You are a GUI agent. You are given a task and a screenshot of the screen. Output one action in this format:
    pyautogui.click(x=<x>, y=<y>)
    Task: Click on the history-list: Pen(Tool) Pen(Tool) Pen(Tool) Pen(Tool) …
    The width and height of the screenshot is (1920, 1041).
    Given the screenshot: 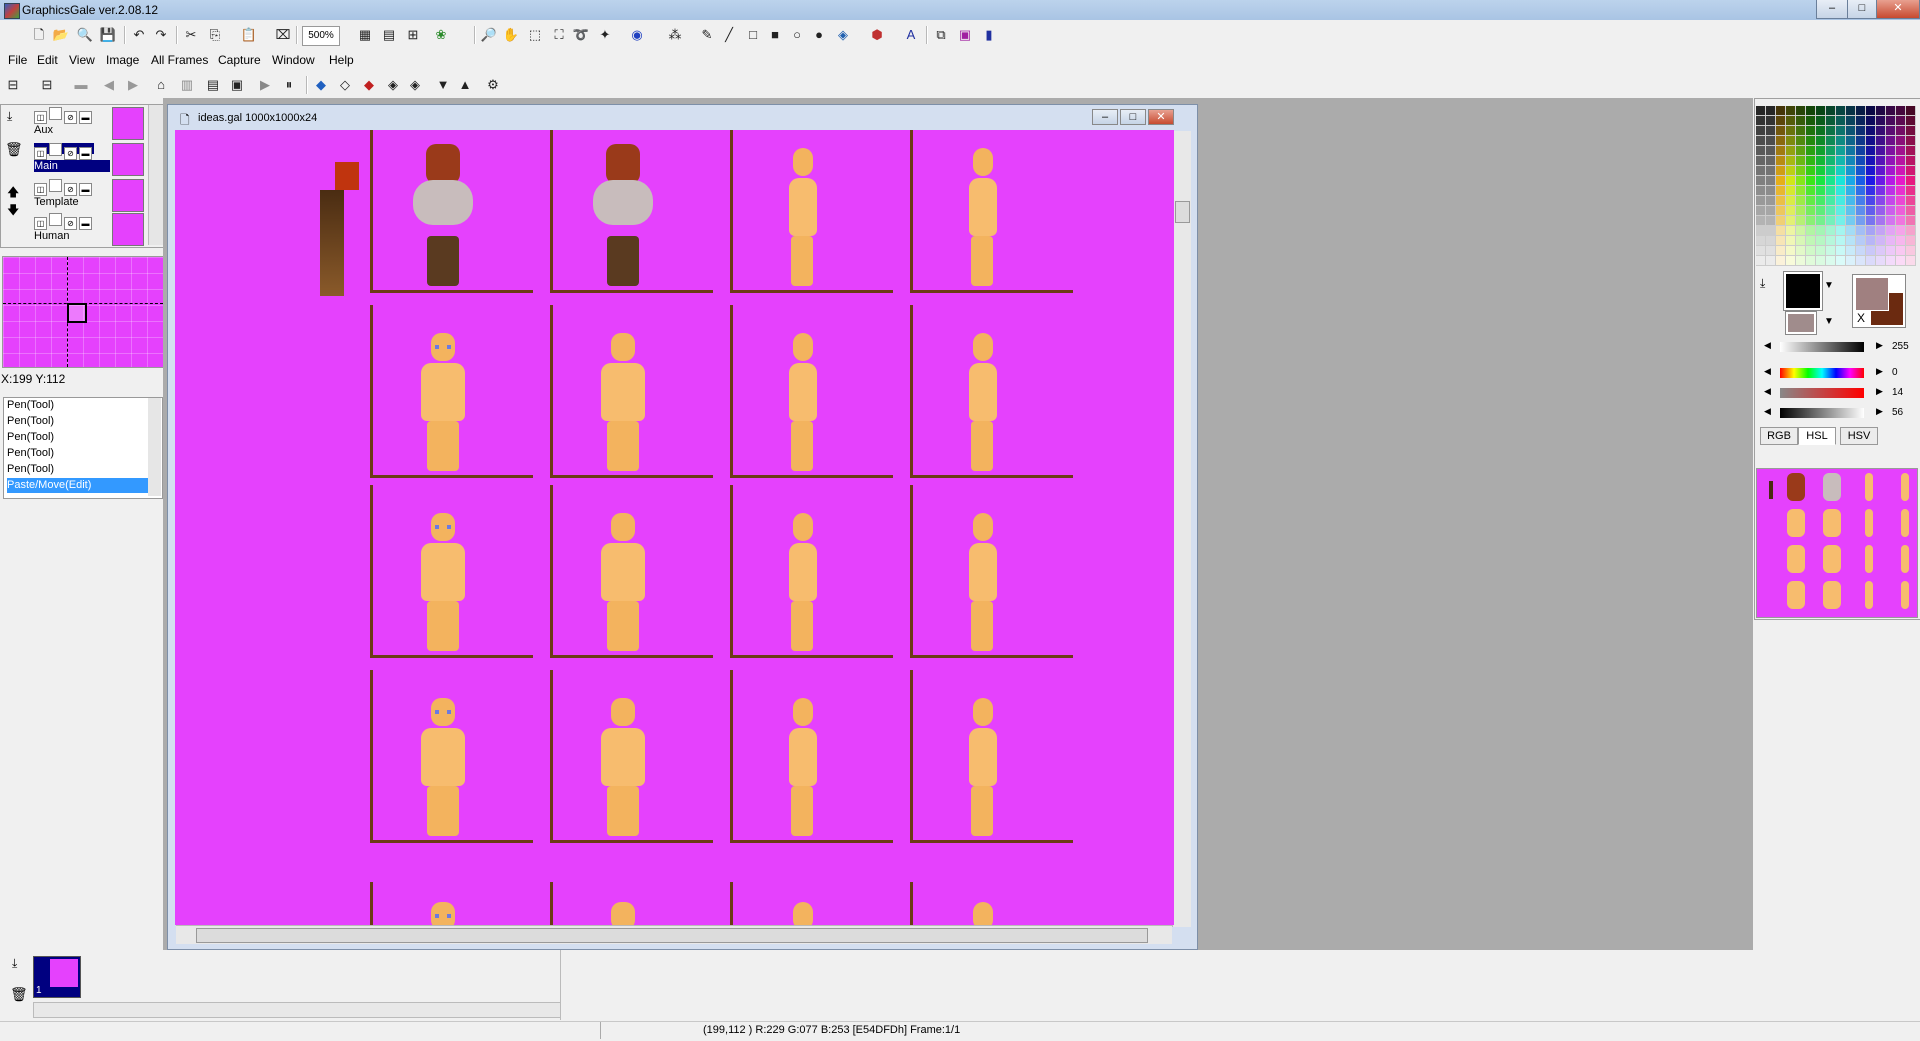 What is the action you would take?
    pyautogui.click(x=83, y=448)
    